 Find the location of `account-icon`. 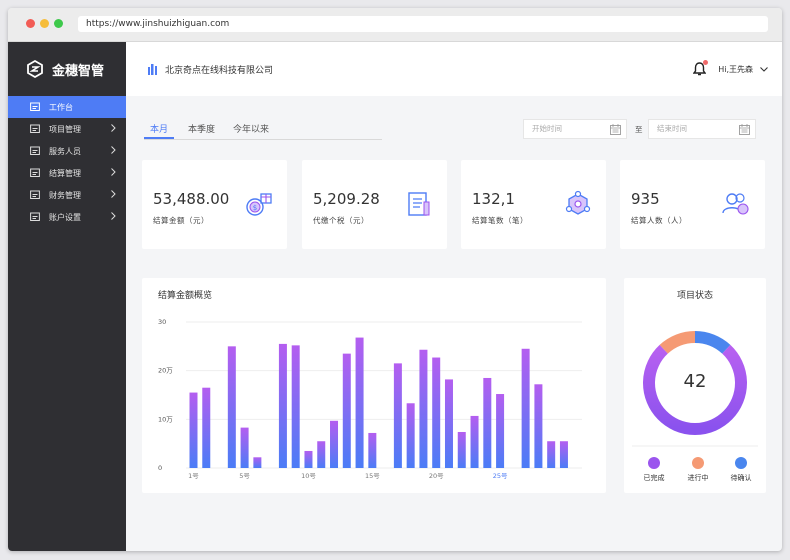

account-icon is located at coordinates (35, 217).